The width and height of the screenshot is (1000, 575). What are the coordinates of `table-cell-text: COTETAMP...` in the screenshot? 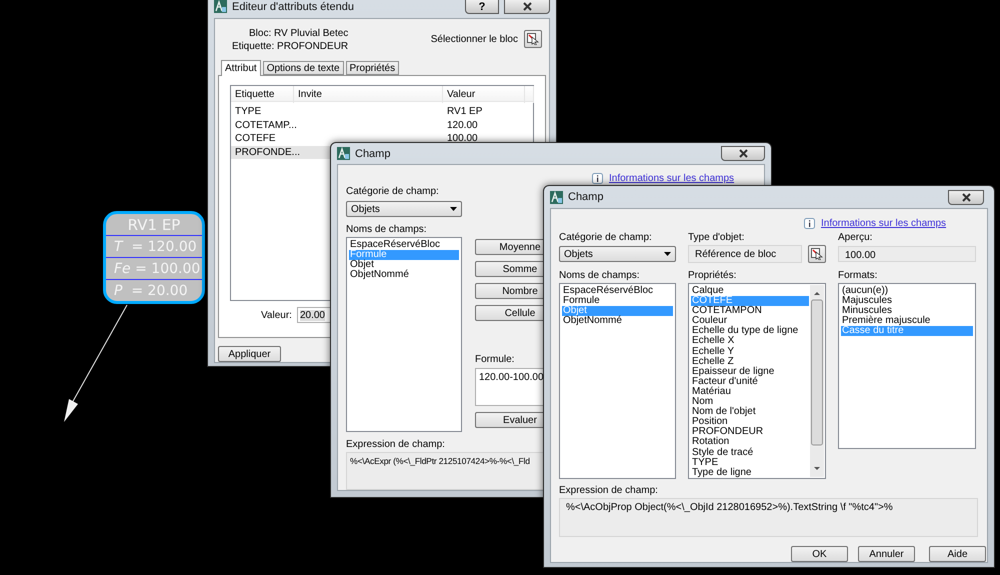 It's located at (265, 125).